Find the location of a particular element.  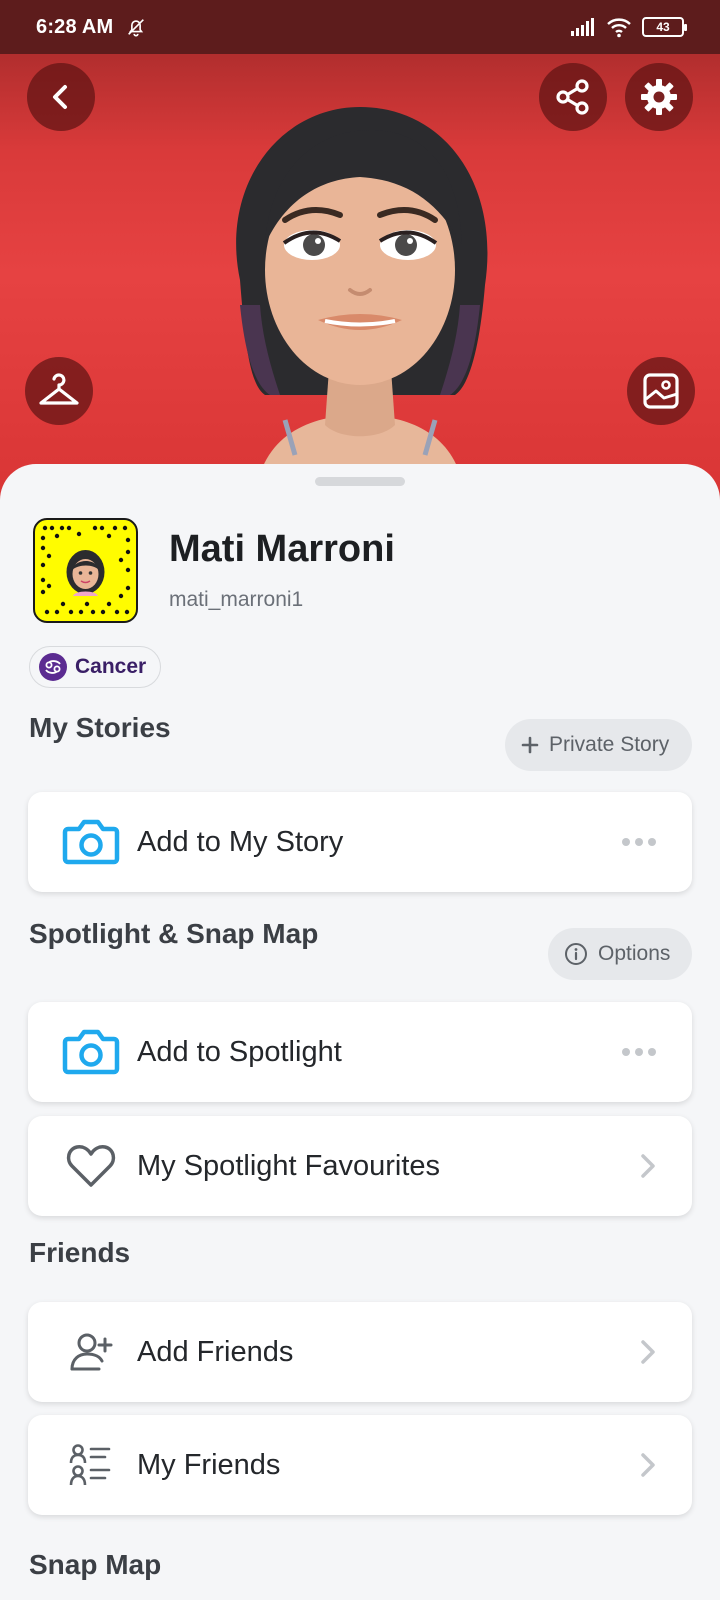

username: mati_marroni1 is located at coordinates (236, 599).